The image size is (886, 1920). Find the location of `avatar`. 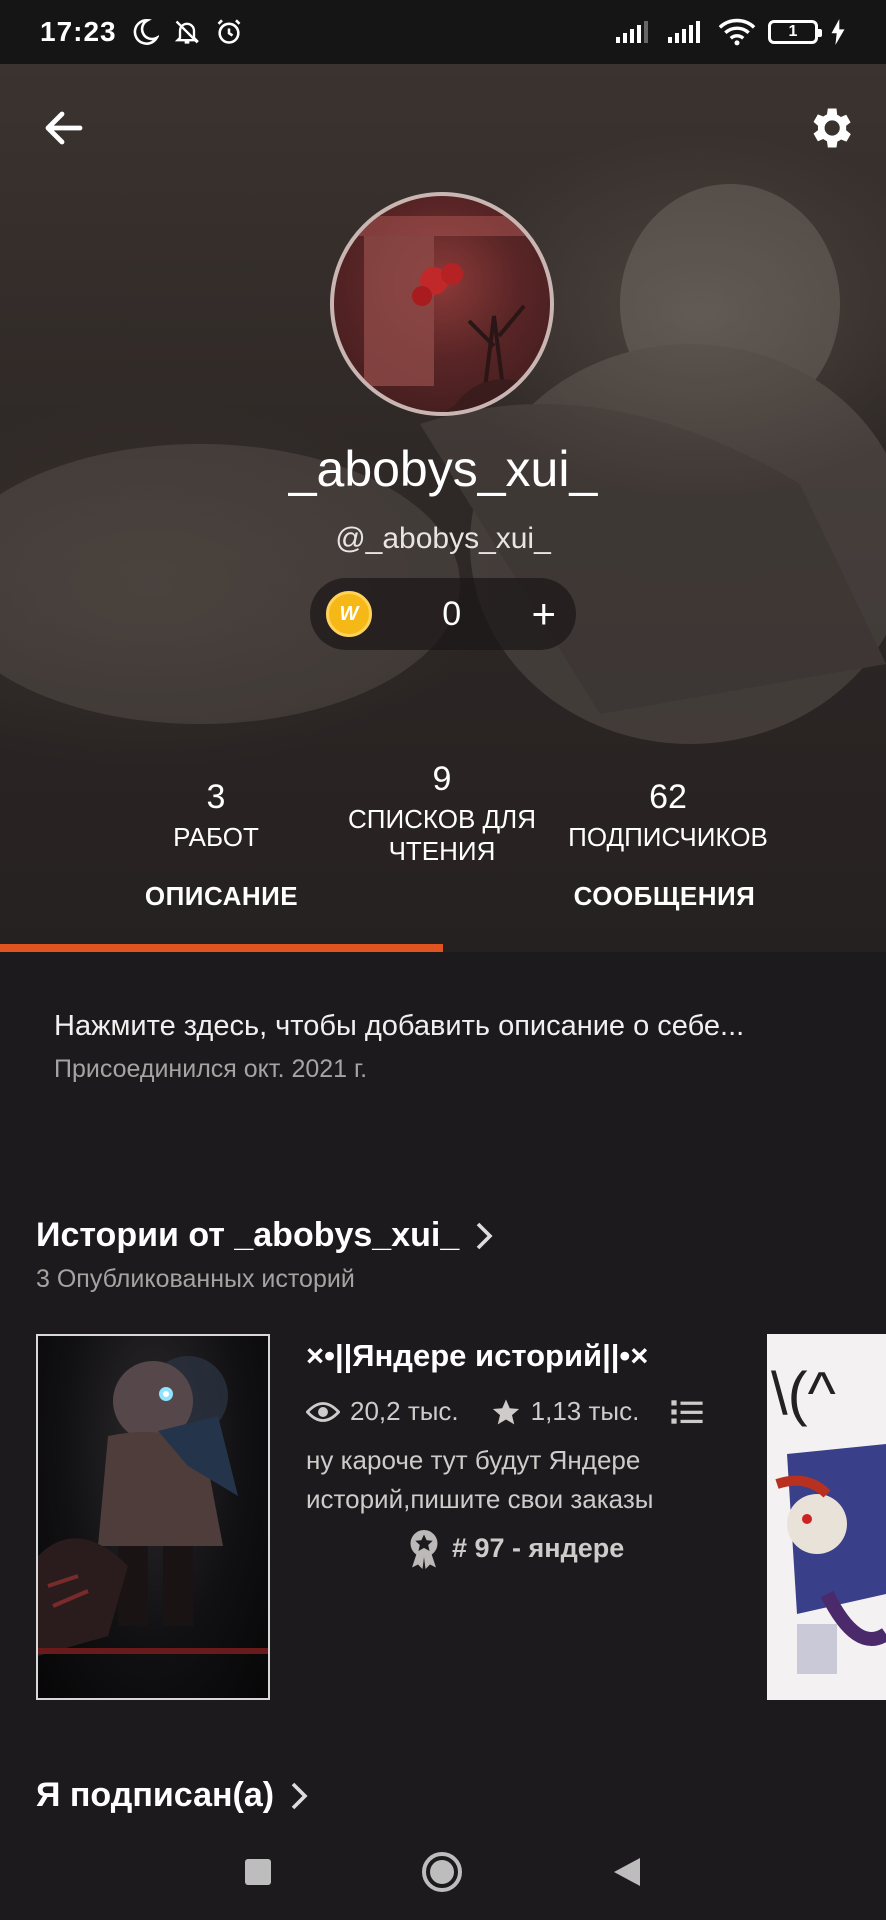

avatar is located at coordinates (442, 304).